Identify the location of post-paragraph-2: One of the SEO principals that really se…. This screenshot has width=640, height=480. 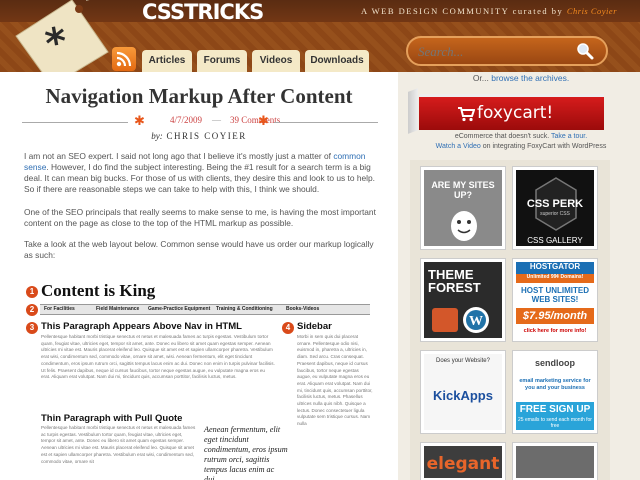
(200, 217).